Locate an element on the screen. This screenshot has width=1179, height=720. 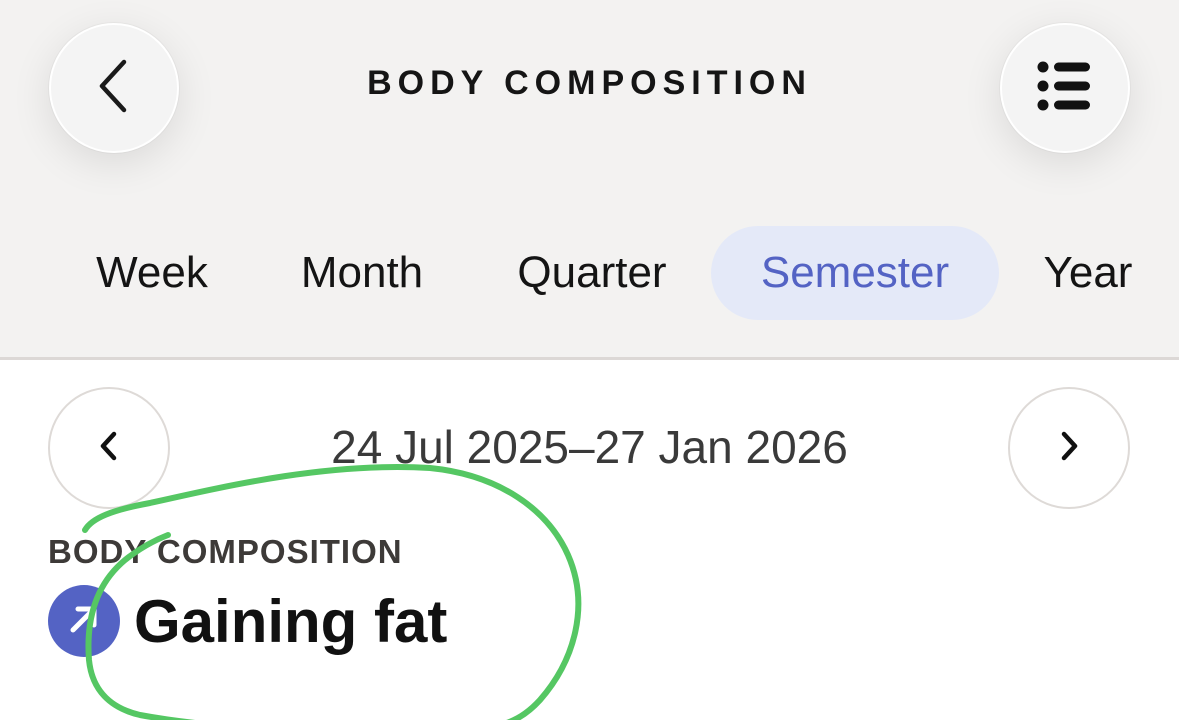
menu-button is located at coordinates (1065, 88).